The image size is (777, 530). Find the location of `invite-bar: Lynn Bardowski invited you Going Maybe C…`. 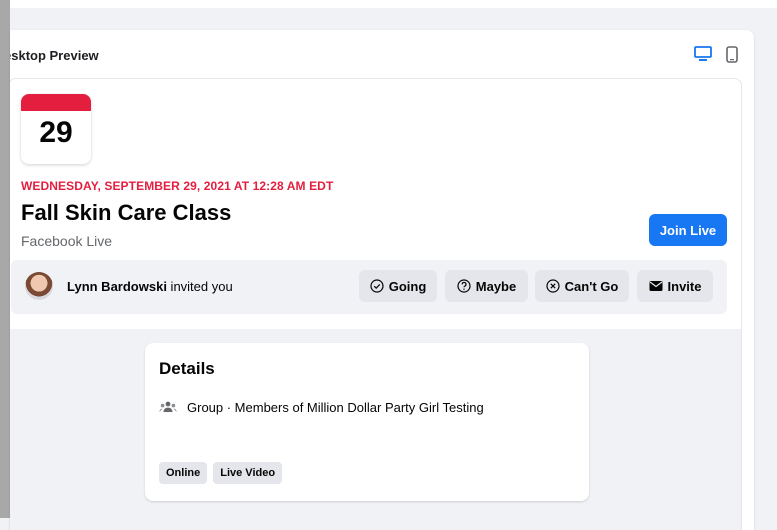

invite-bar: Lynn Bardowski invited you Going Maybe C… is located at coordinates (369, 287).